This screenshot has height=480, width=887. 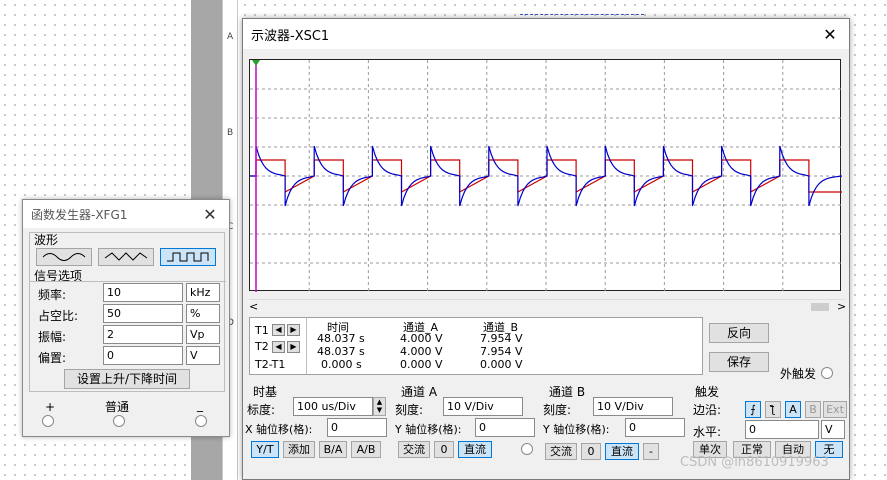 What do you see at coordinates (547, 306) in the screenshot?
I see `horizontal-scrollbar: < >` at bounding box center [547, 306].